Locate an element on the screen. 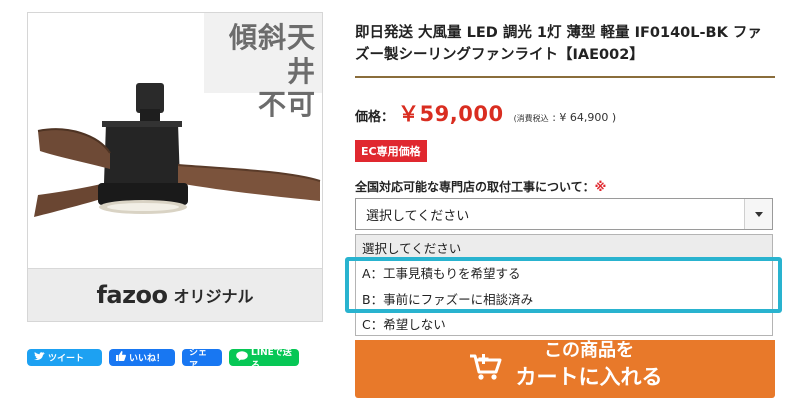  install-option-select: 選択してください is located at coordinates (564, 214).